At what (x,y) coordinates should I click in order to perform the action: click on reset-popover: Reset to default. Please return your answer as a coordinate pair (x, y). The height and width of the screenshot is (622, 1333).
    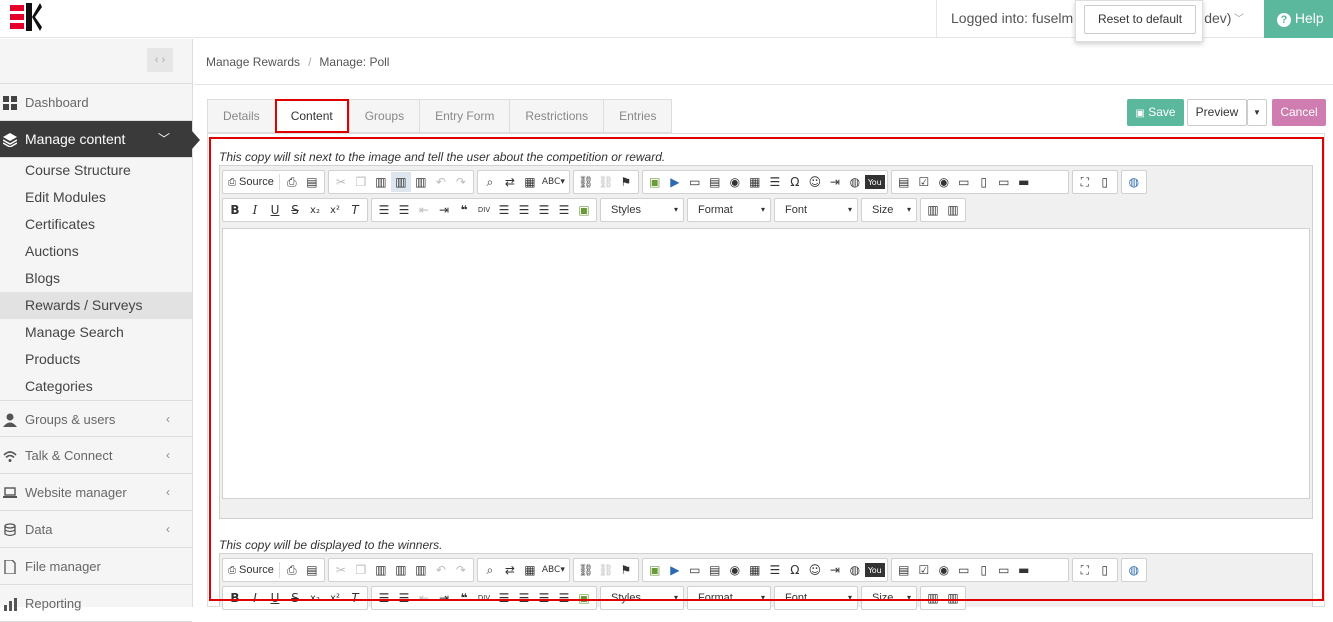
    Looking at the image, I should click on (1139, 21).